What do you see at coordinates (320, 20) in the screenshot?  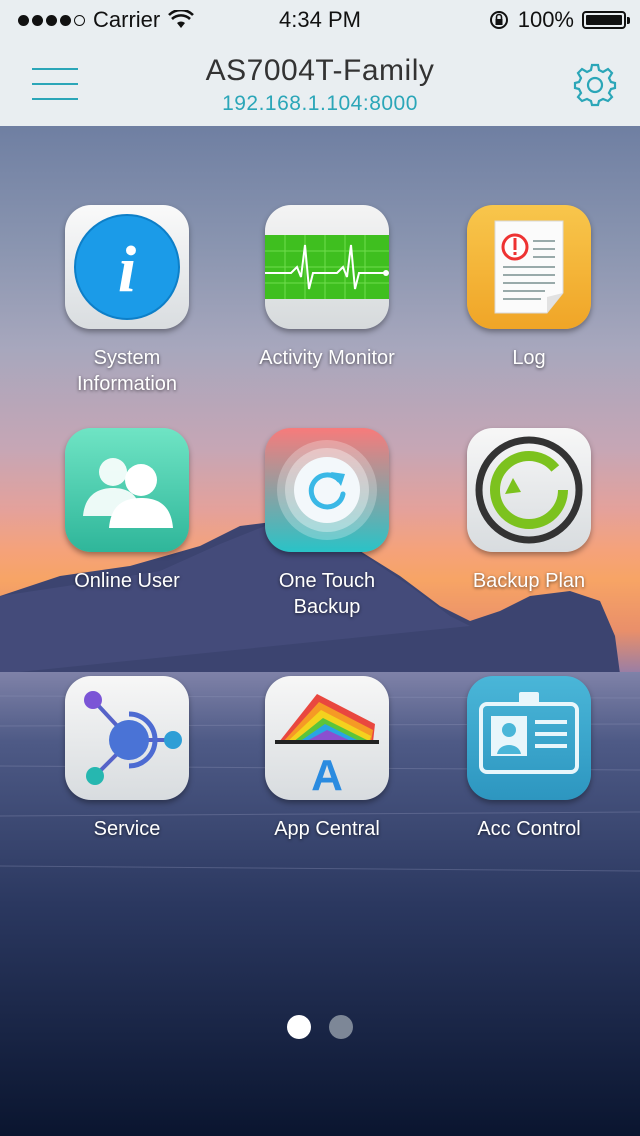 I see `status-bar: Carrier 4:34 PM 100%` at bounding box center [320, 20].